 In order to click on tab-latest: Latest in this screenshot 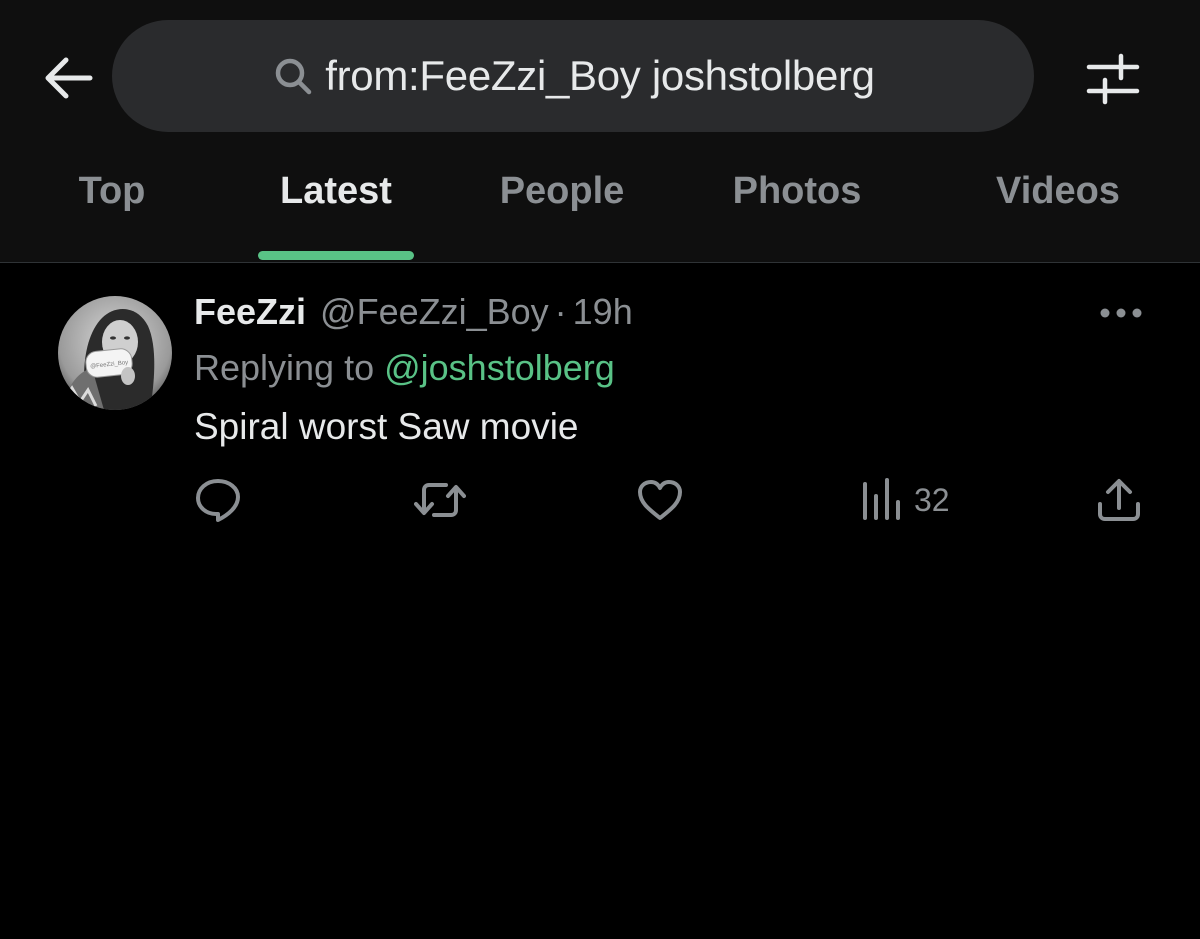, I will do `click(336, 216)`.